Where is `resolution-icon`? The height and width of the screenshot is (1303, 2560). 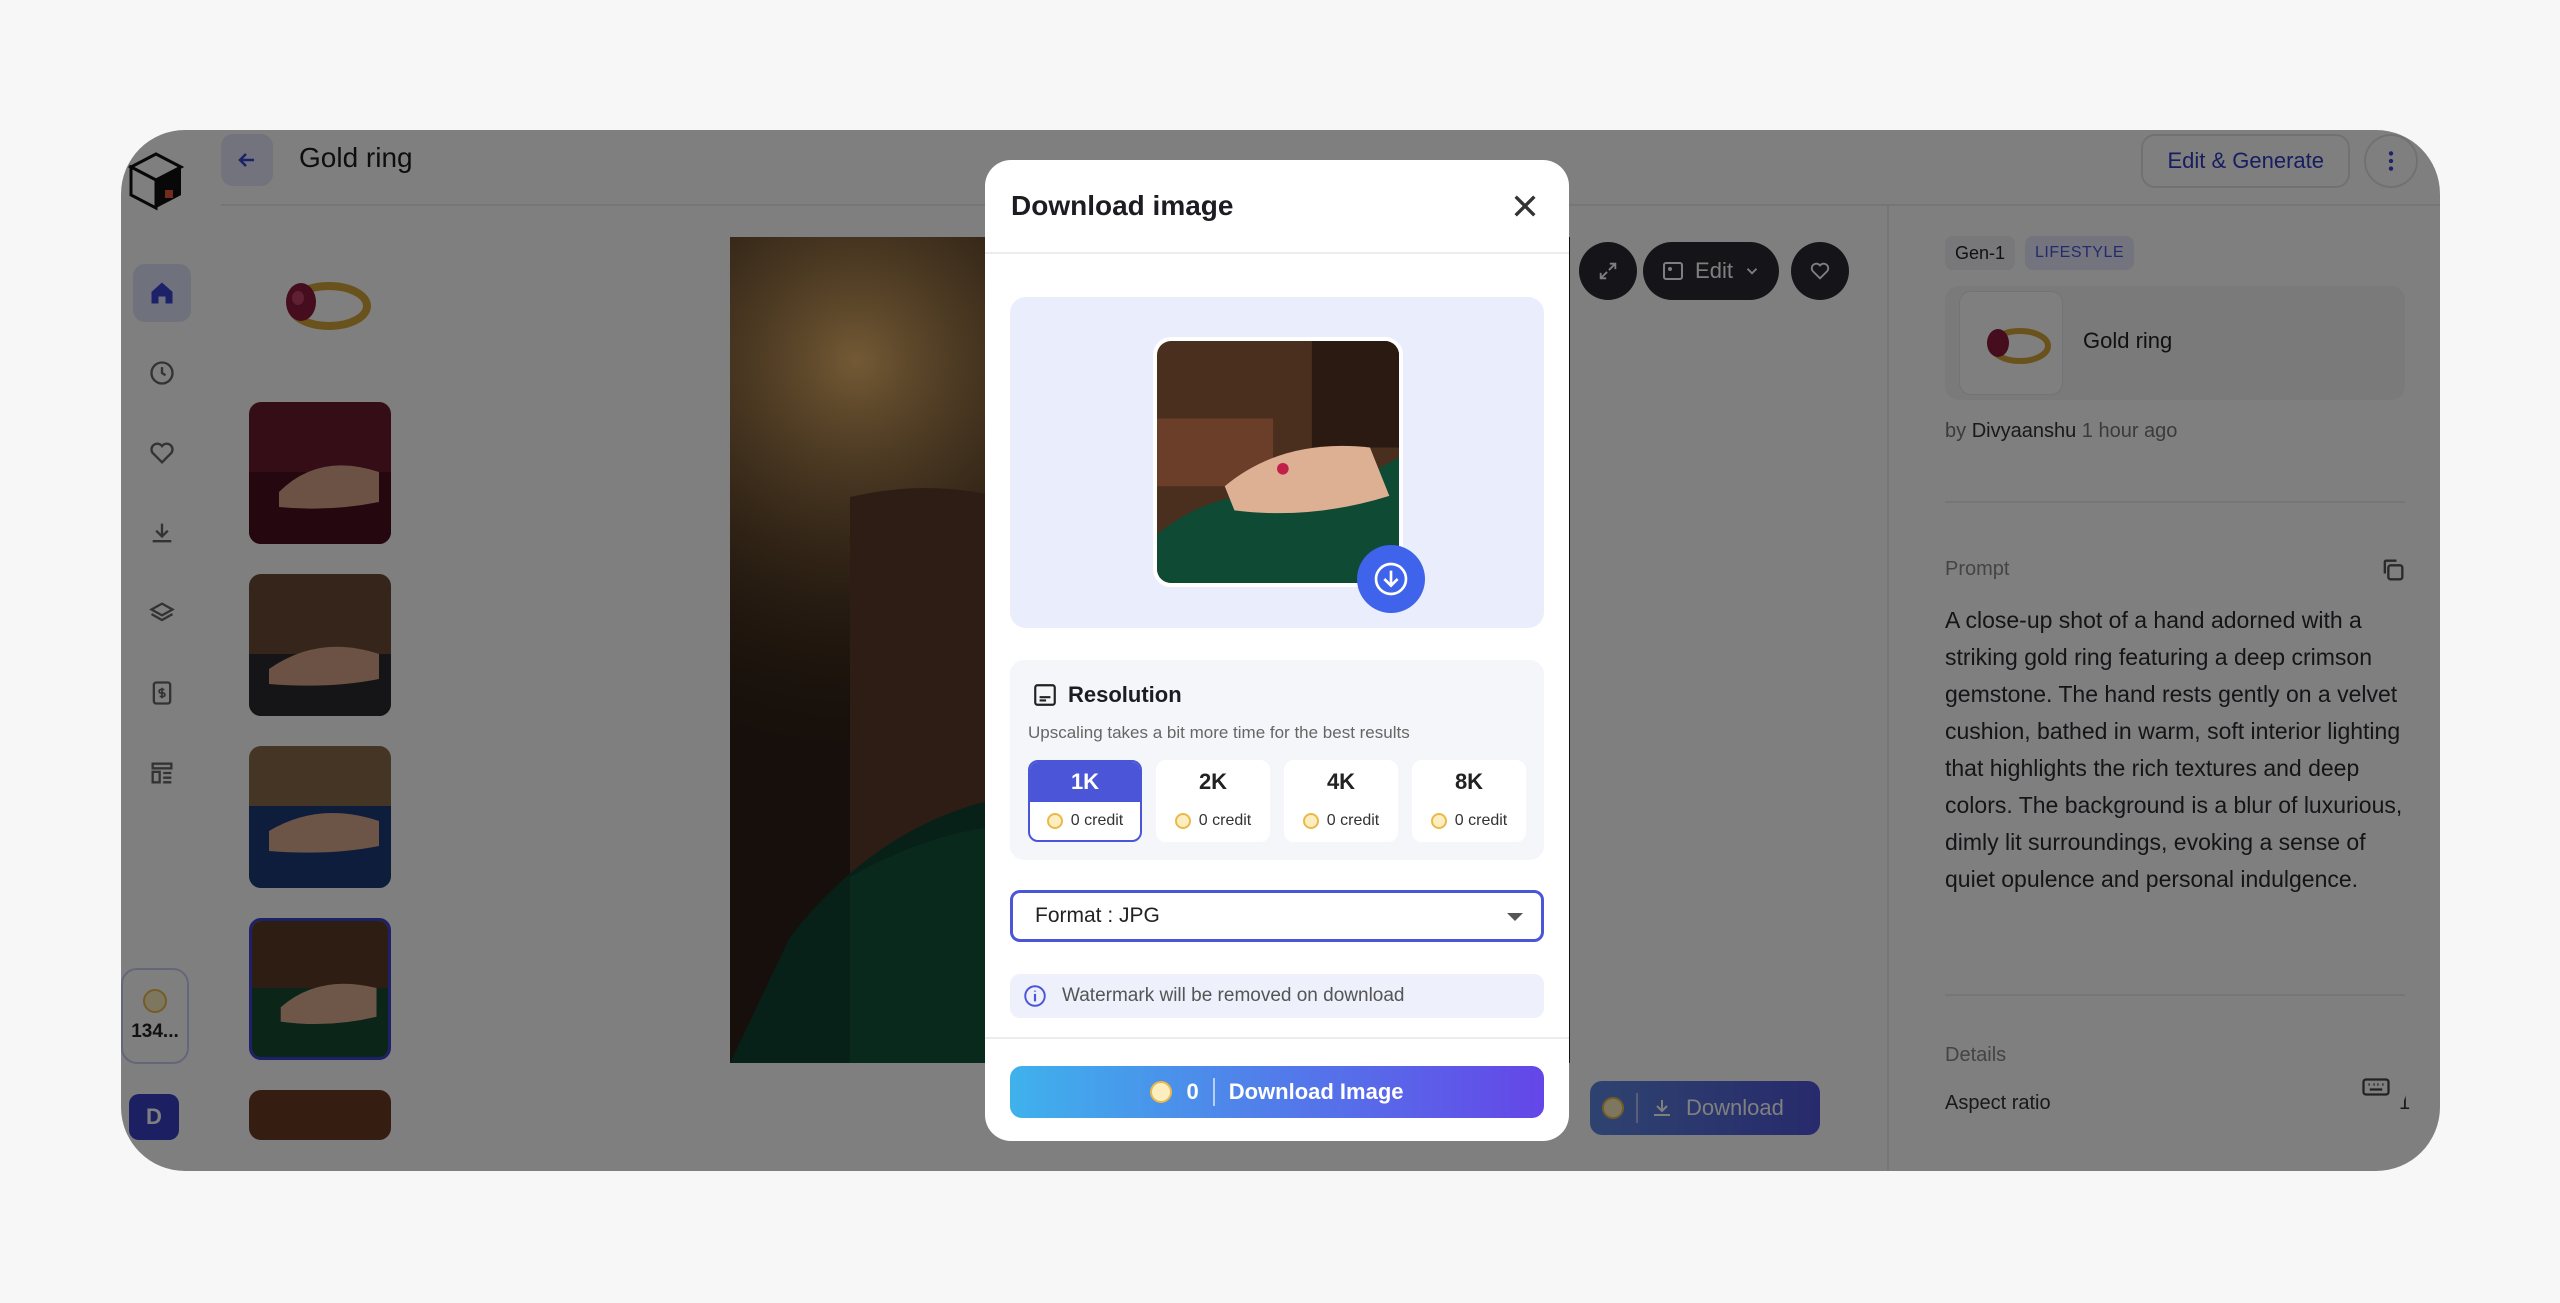 resolution-icon is located at coordinates (1045, 695).